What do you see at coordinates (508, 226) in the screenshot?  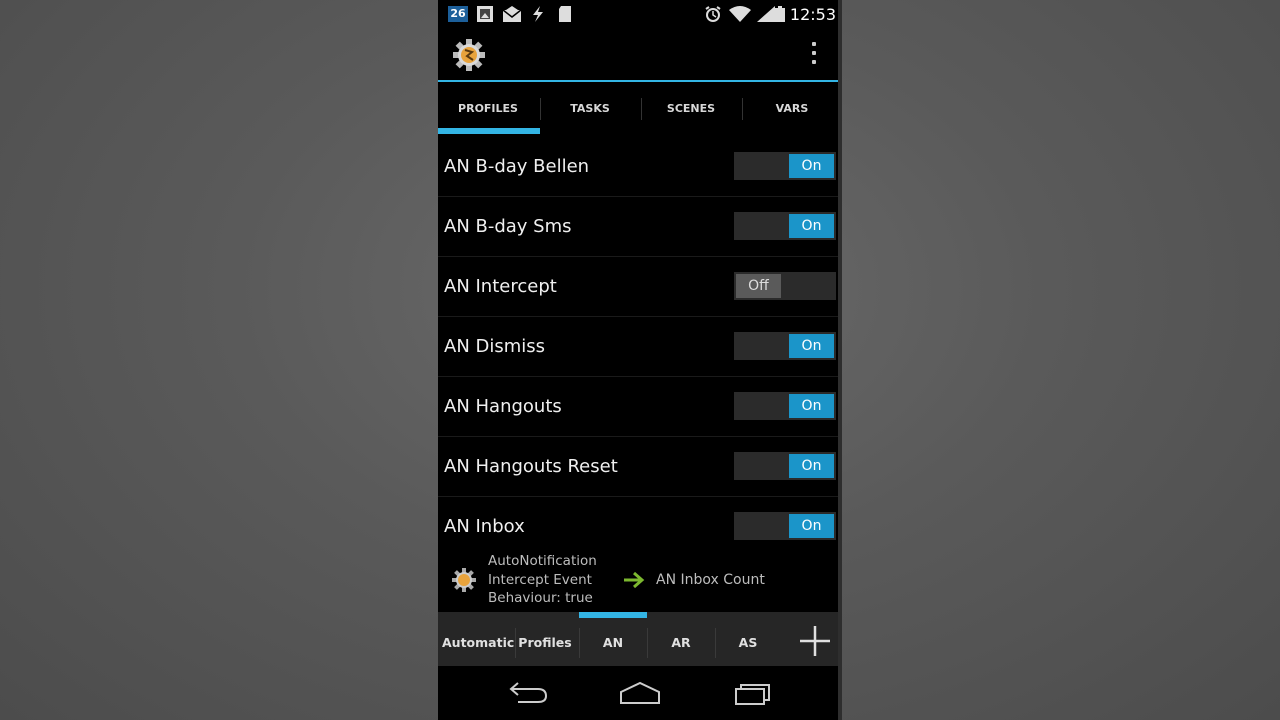 I see `profile-name: AN B-day Sms` at bounding box center [508, 226].